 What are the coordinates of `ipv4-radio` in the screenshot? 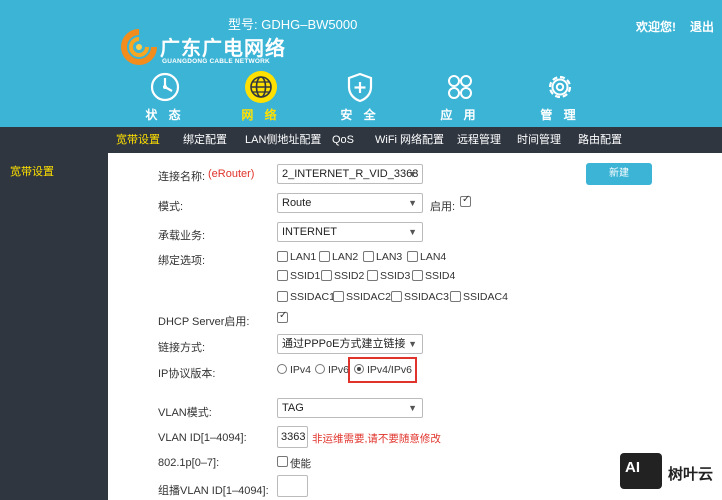 It's located at (282, 369).